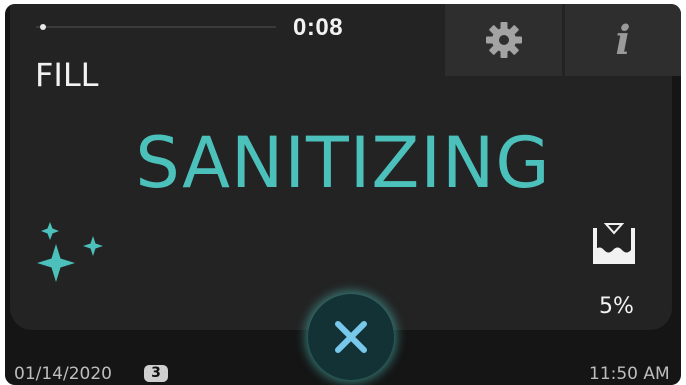 Image resolution: width=686 pixels, height=385 pixels. What do you see at coordinates (629, 374) in the screenshot?
I see `clock-display: 11:50 AM` at bounding box center [629, 374].